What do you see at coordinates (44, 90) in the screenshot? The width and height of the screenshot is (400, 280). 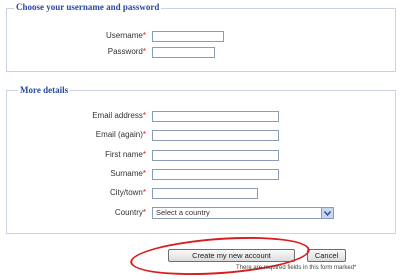 I see `details-legend: More details` at bounding box center [44, 90].